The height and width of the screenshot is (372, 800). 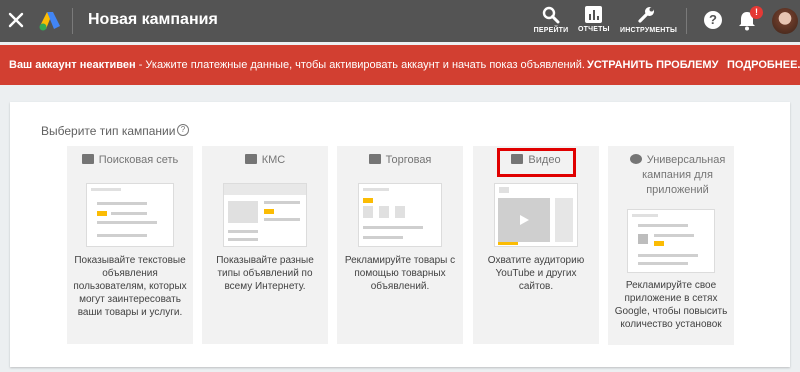 What do you see at coordinates (652, 65) in the screenshot?
I see `fix-problem-button: УСТРАНИТЬ ПРОБЛЕМУ` at bounding box center [652, 65].